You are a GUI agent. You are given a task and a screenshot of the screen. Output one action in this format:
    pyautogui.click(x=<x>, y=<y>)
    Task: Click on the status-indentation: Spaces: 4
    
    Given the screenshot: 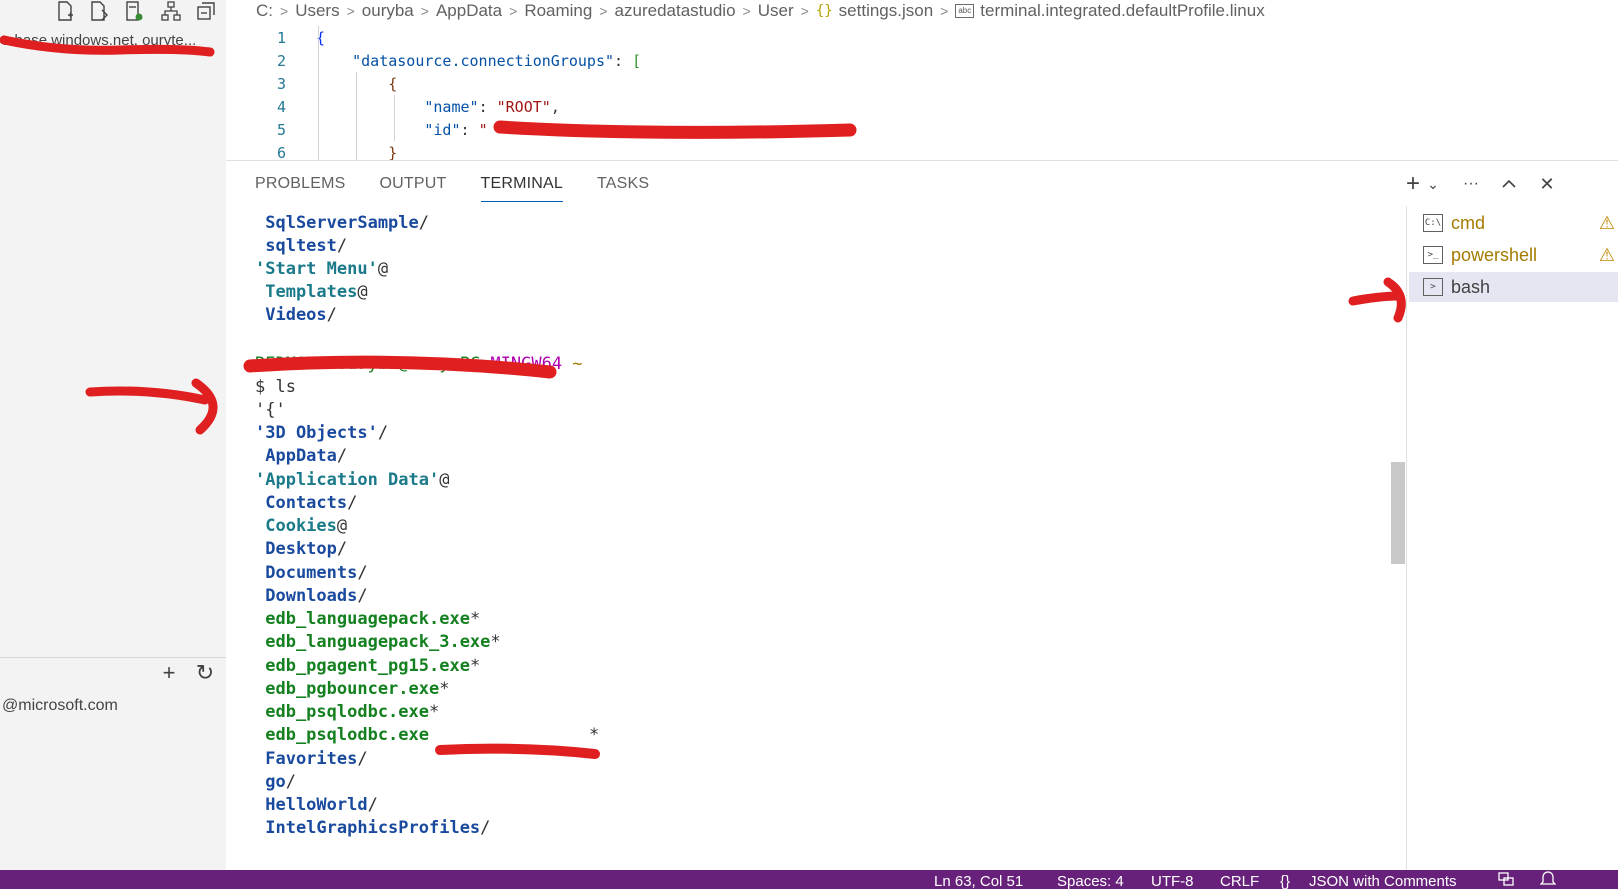 What is the action you would take?
    pyautogui.click(x=1090, y=882)
    